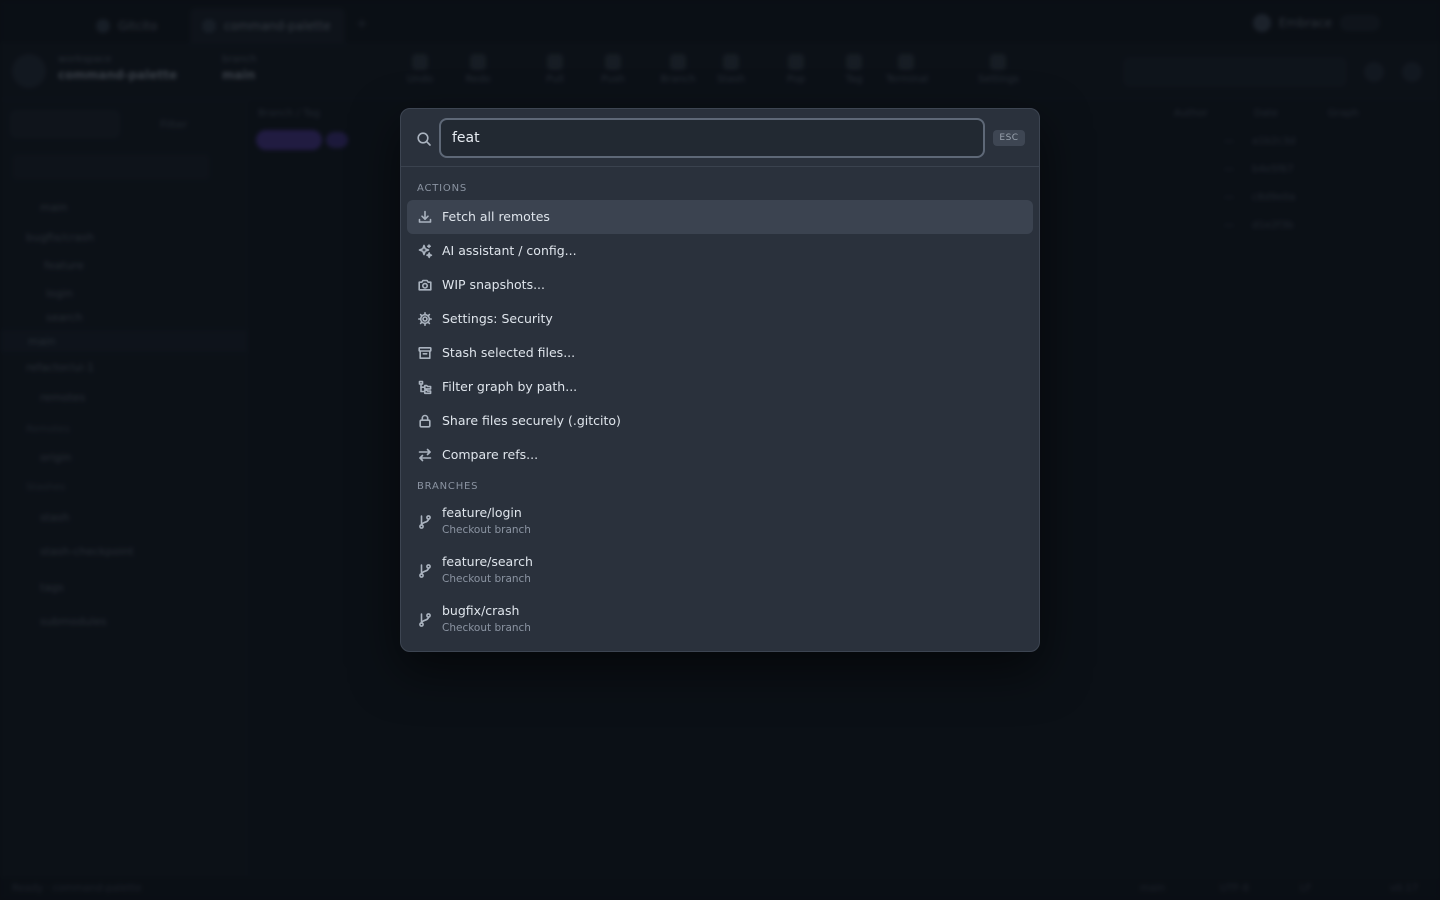  What do you see at coordinates (720, 319) in the screenshot?
I see `action-settings-security: Settings: Security` at bounding box center [720, 319].